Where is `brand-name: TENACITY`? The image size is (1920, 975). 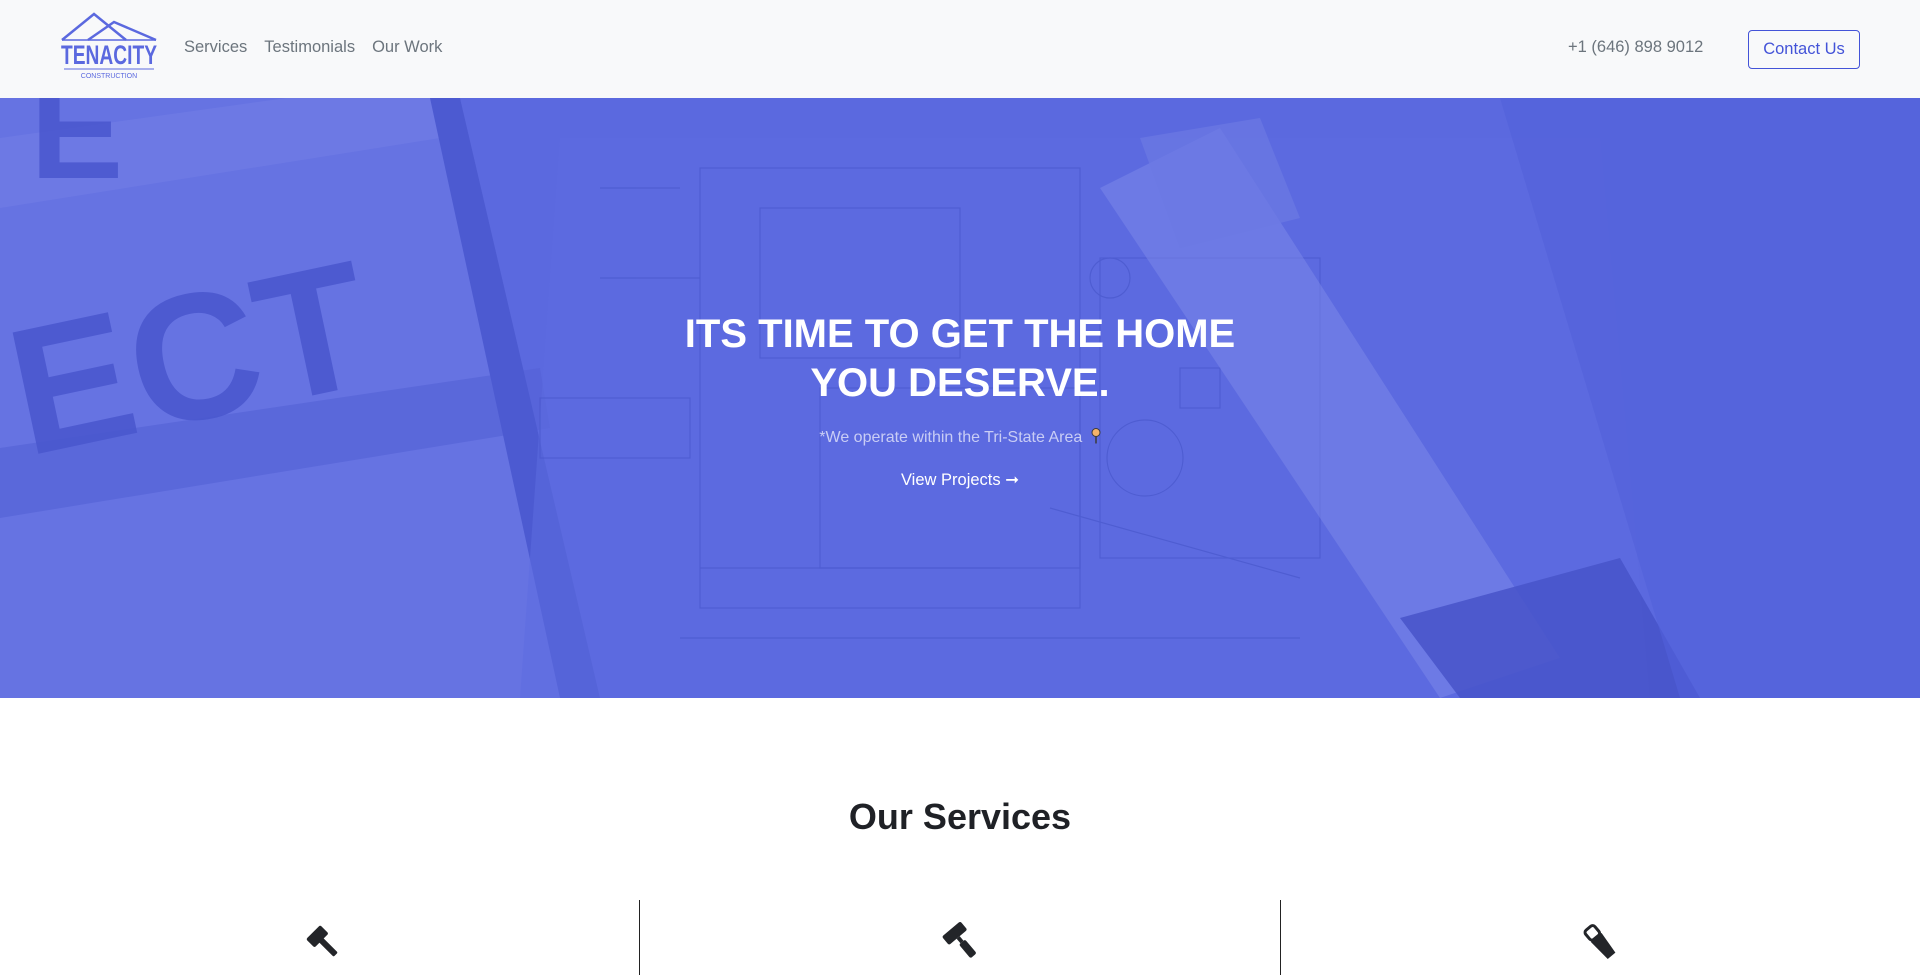 brand-name: TENACITY is located at coordinates (109, 55).